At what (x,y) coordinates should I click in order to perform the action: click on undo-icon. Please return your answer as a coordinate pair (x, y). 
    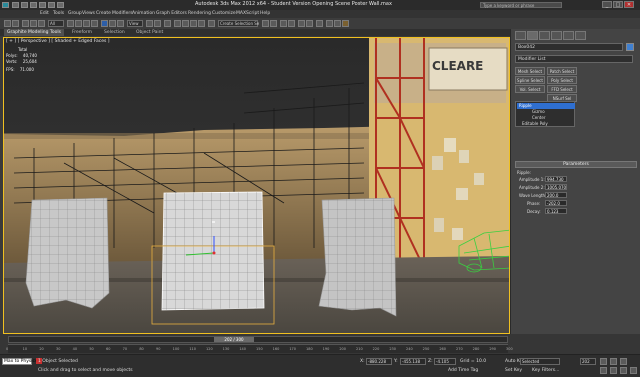
    Looking at the image, I should click on (42, 5).